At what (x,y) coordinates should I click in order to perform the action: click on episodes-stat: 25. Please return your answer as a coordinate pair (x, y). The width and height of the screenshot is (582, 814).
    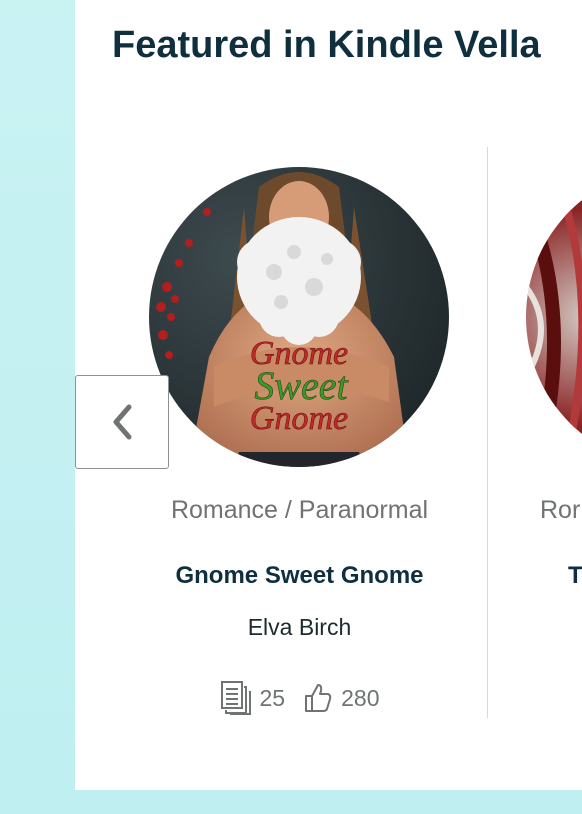
    Looking at the image, I should click on (253, 698).